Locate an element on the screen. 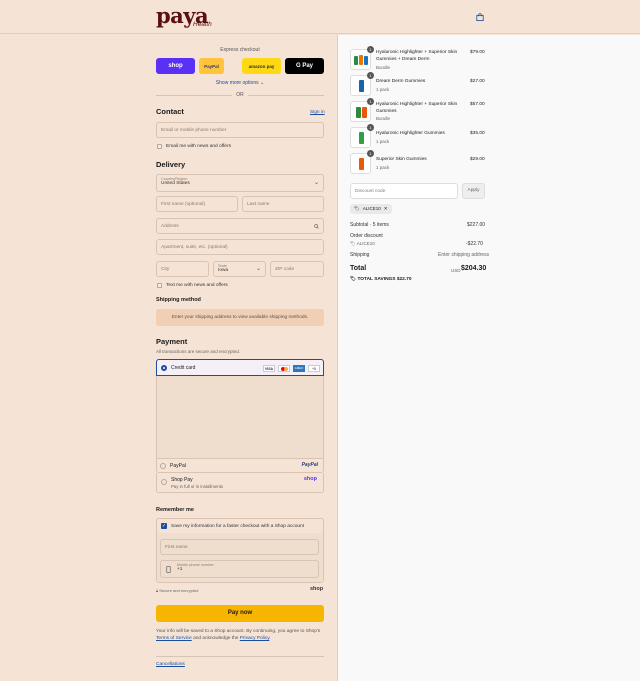 The height and width of the screenshot is (681, 640). delivery-title: Delivery is located at coordinates (171, 164).